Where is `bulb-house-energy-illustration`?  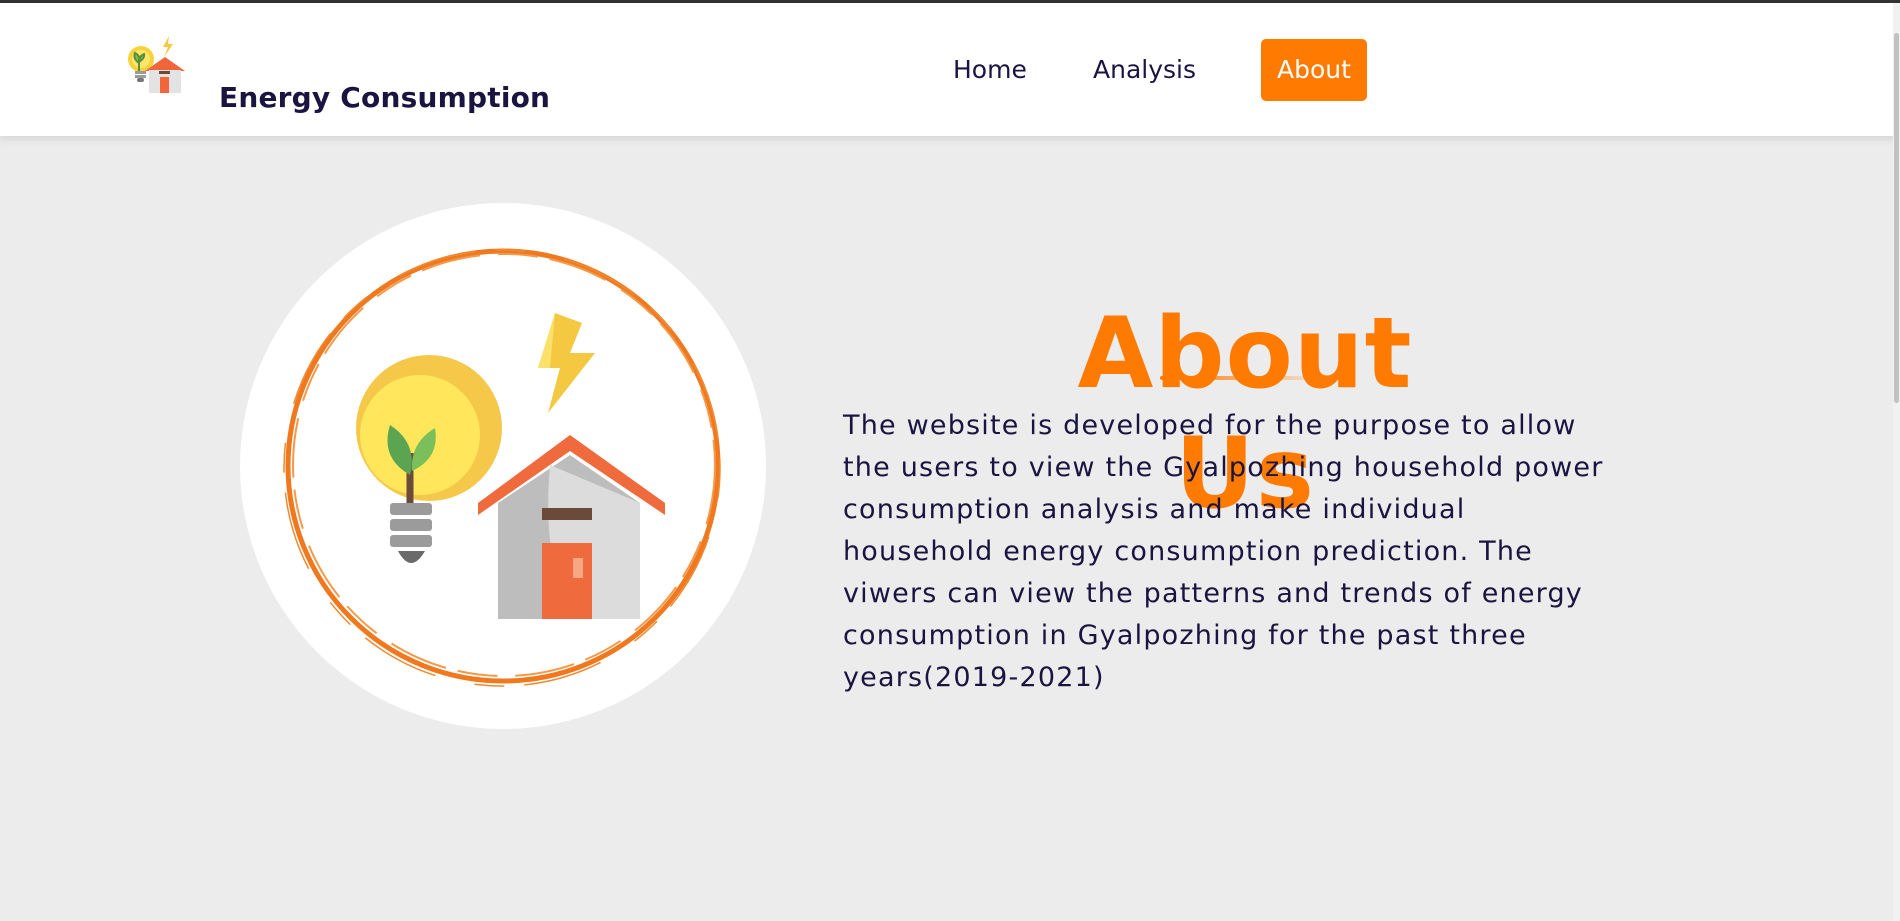 bulb-house-energy-illustration is located at coordinates (502, 467).